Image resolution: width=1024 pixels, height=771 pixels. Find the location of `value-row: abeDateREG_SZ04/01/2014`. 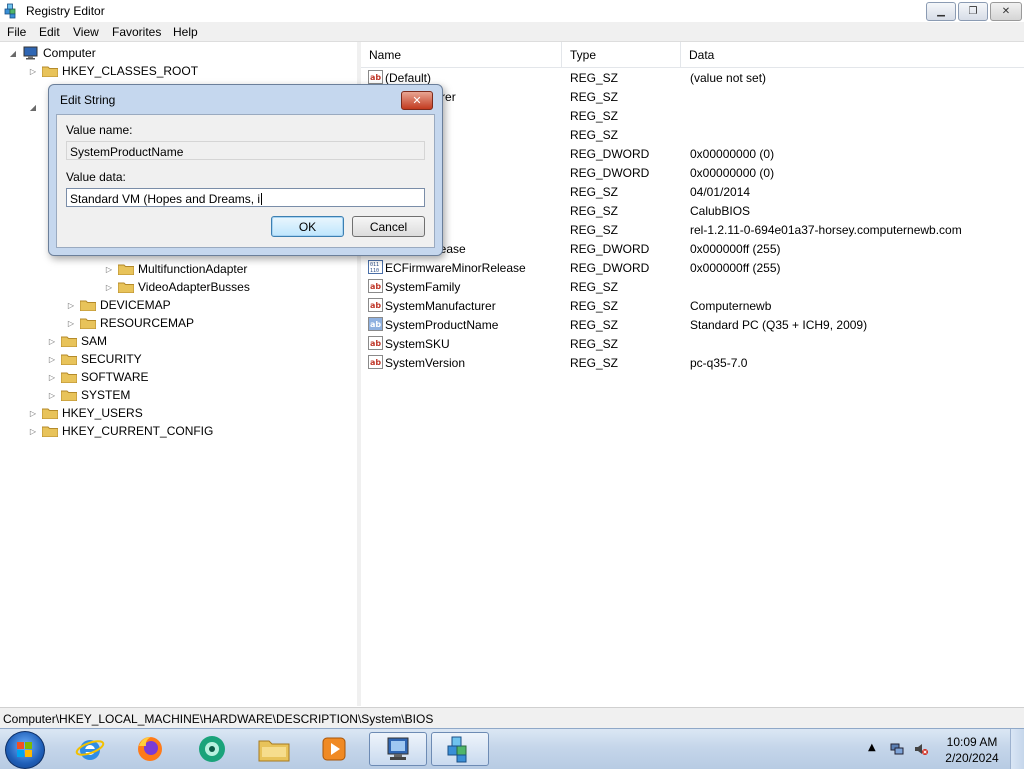

value-row: abeDateREG_SZ04/01/2014 is located at coordinates (692, 191).